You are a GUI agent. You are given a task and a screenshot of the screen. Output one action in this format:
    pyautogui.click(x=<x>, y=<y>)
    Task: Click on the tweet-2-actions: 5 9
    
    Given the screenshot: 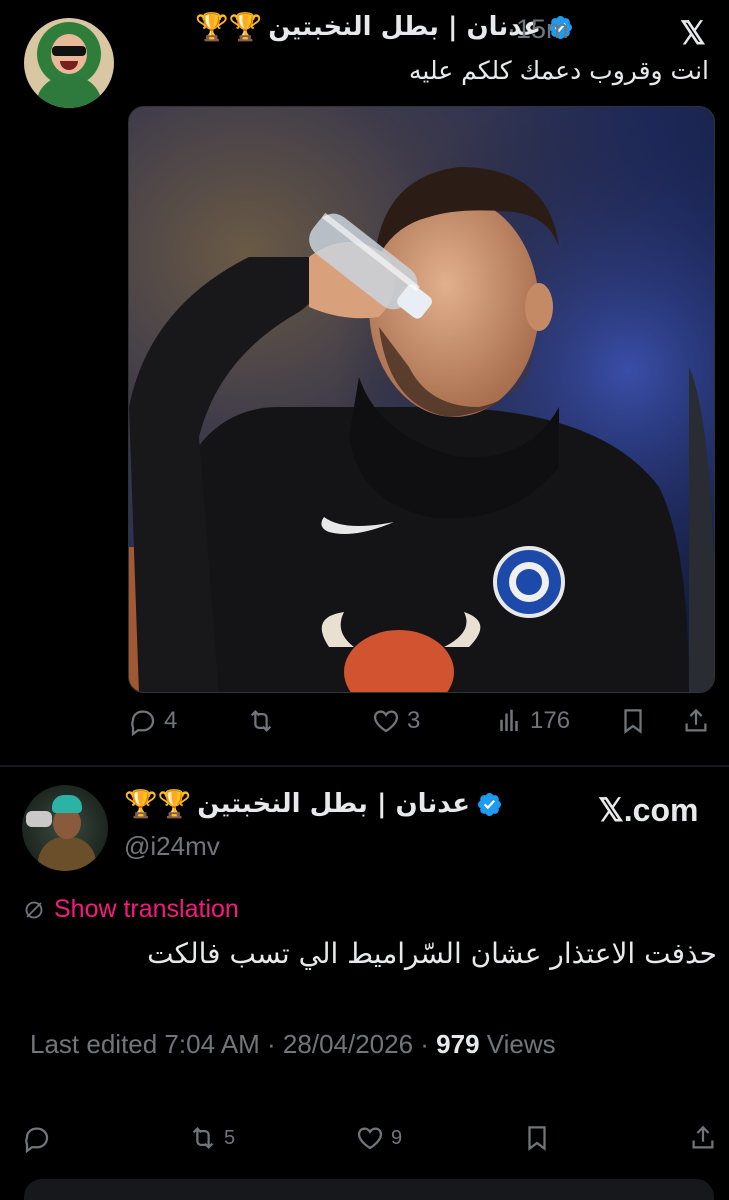 What is the action you would take?
    pyautogui.click(x=372, y=1143)
    